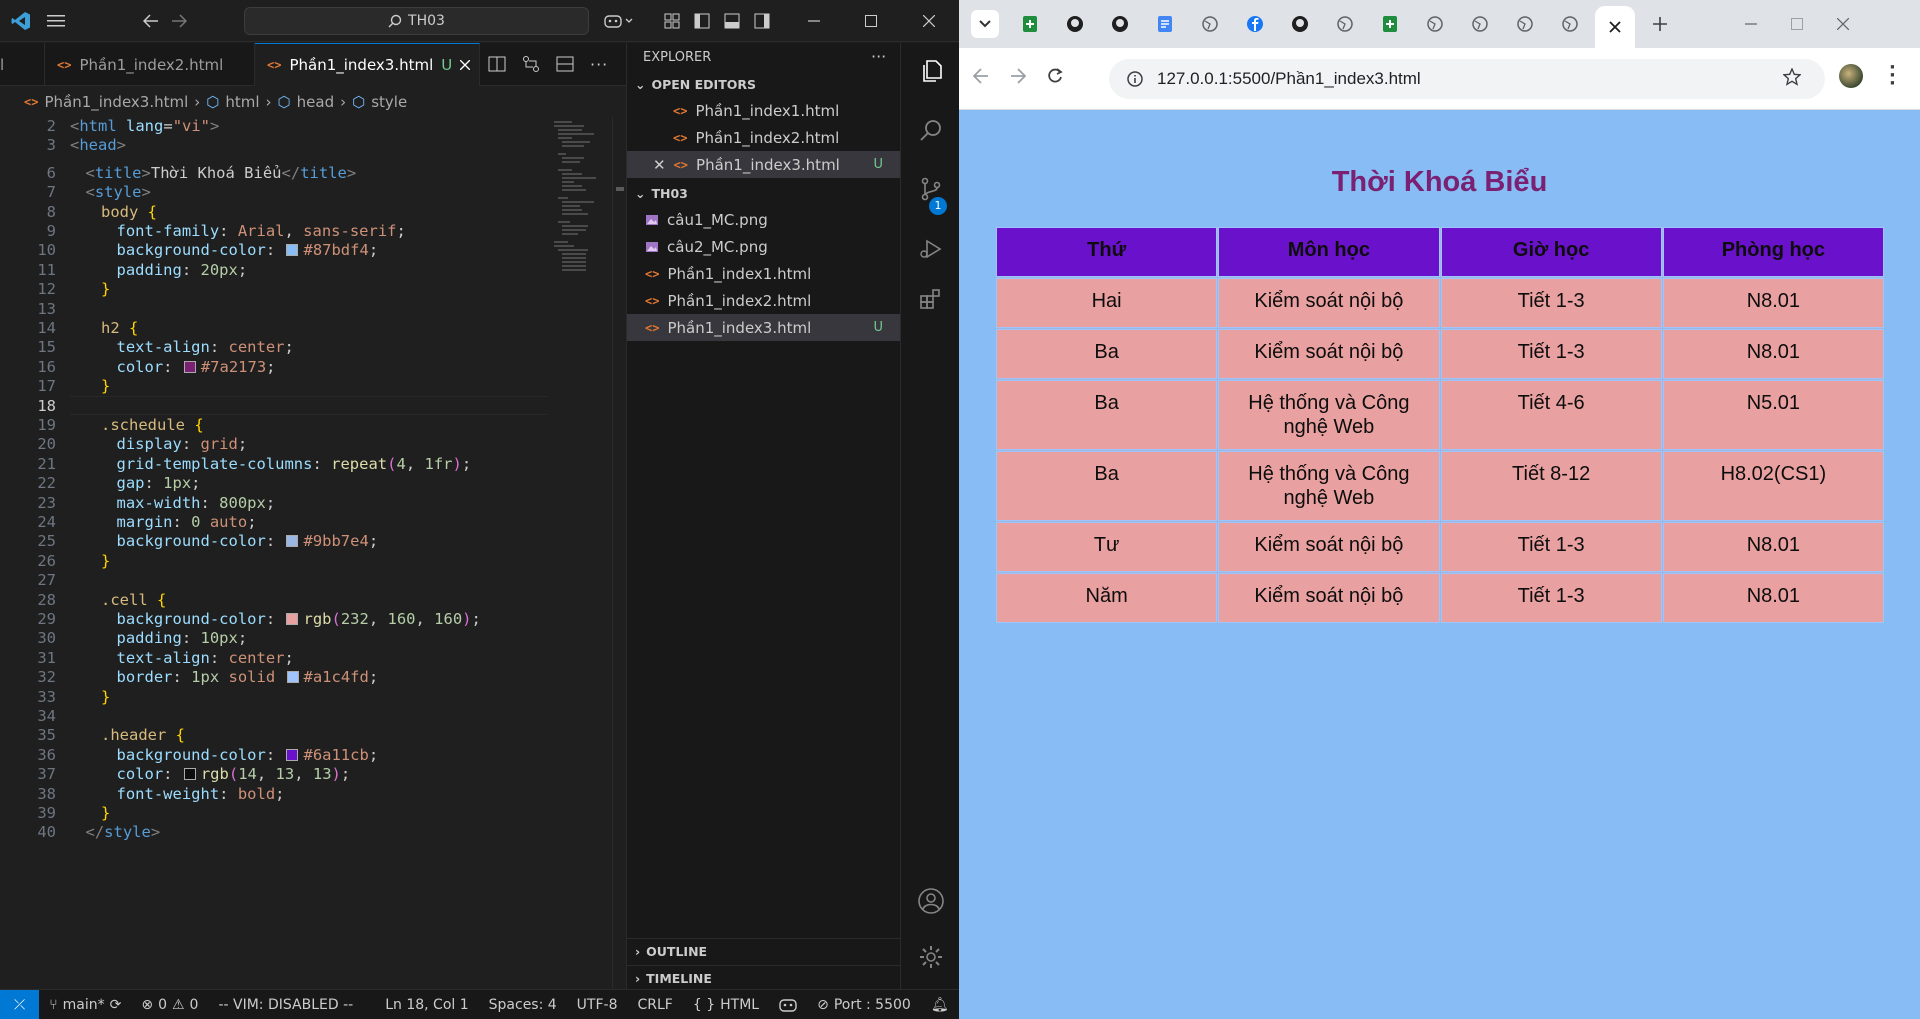  What do you see at coordinates (205, 657) in the screenshot?
I see `code-line: text-align: center;` at bounding box center [205, 657].